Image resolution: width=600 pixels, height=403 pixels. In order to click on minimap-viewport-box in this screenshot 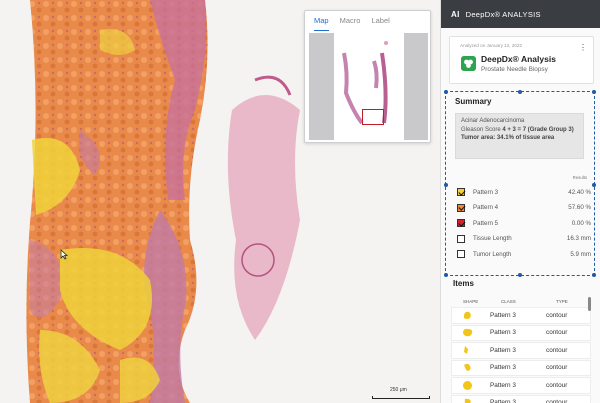, I will do `click(373, 117)`.